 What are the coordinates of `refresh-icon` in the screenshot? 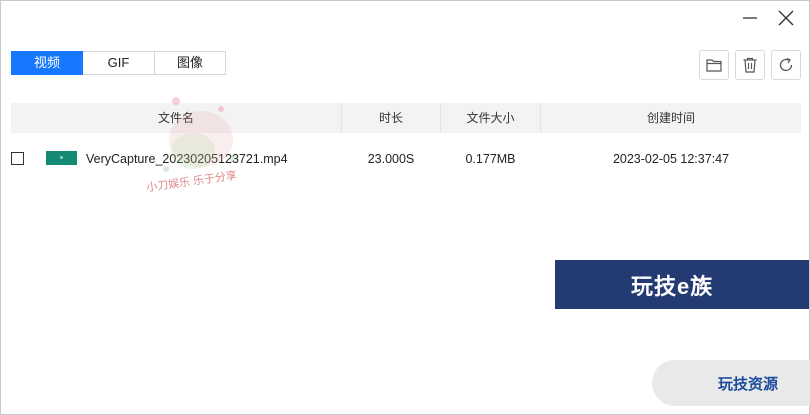 It's located at (786, 64).